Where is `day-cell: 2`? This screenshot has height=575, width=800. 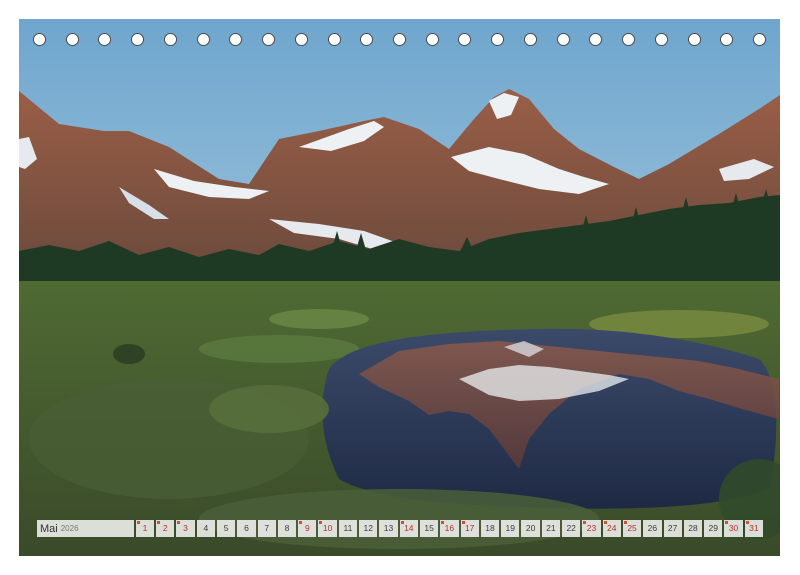 day-cell: 2 is located at coordinates (165, 528).